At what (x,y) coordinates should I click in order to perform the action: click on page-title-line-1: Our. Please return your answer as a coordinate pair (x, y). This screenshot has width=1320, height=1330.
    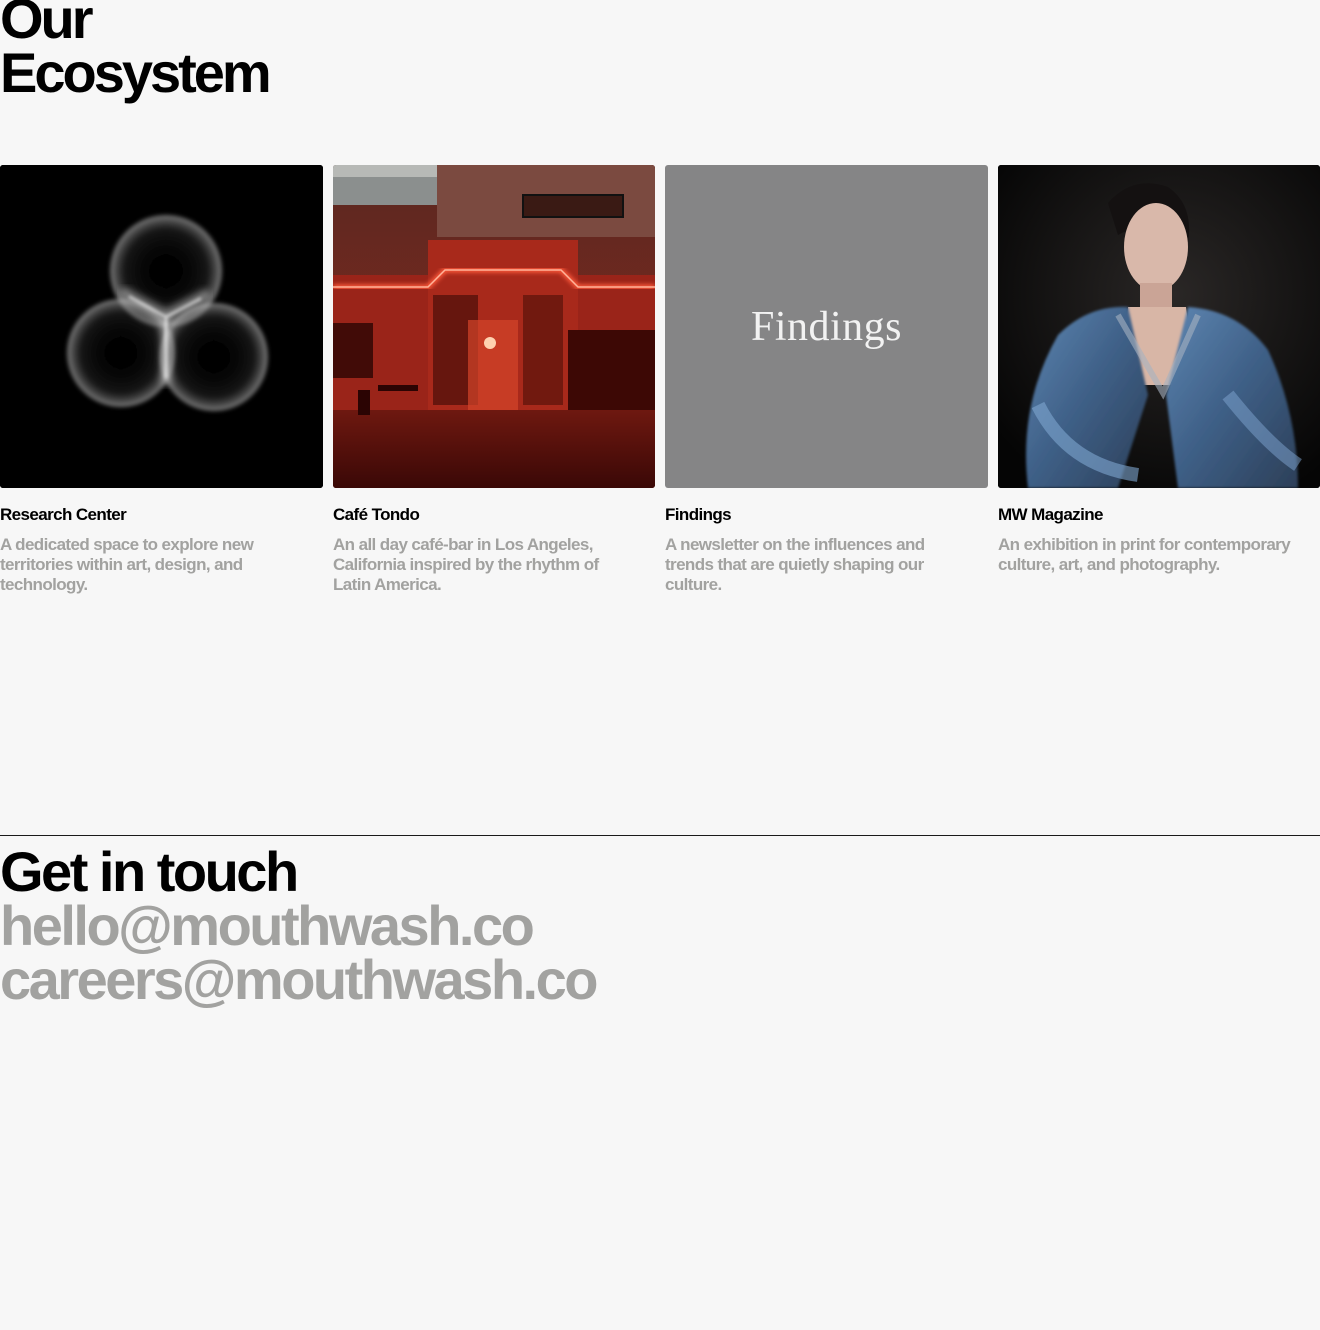
    Looking at the image, I should click on (47, 25).